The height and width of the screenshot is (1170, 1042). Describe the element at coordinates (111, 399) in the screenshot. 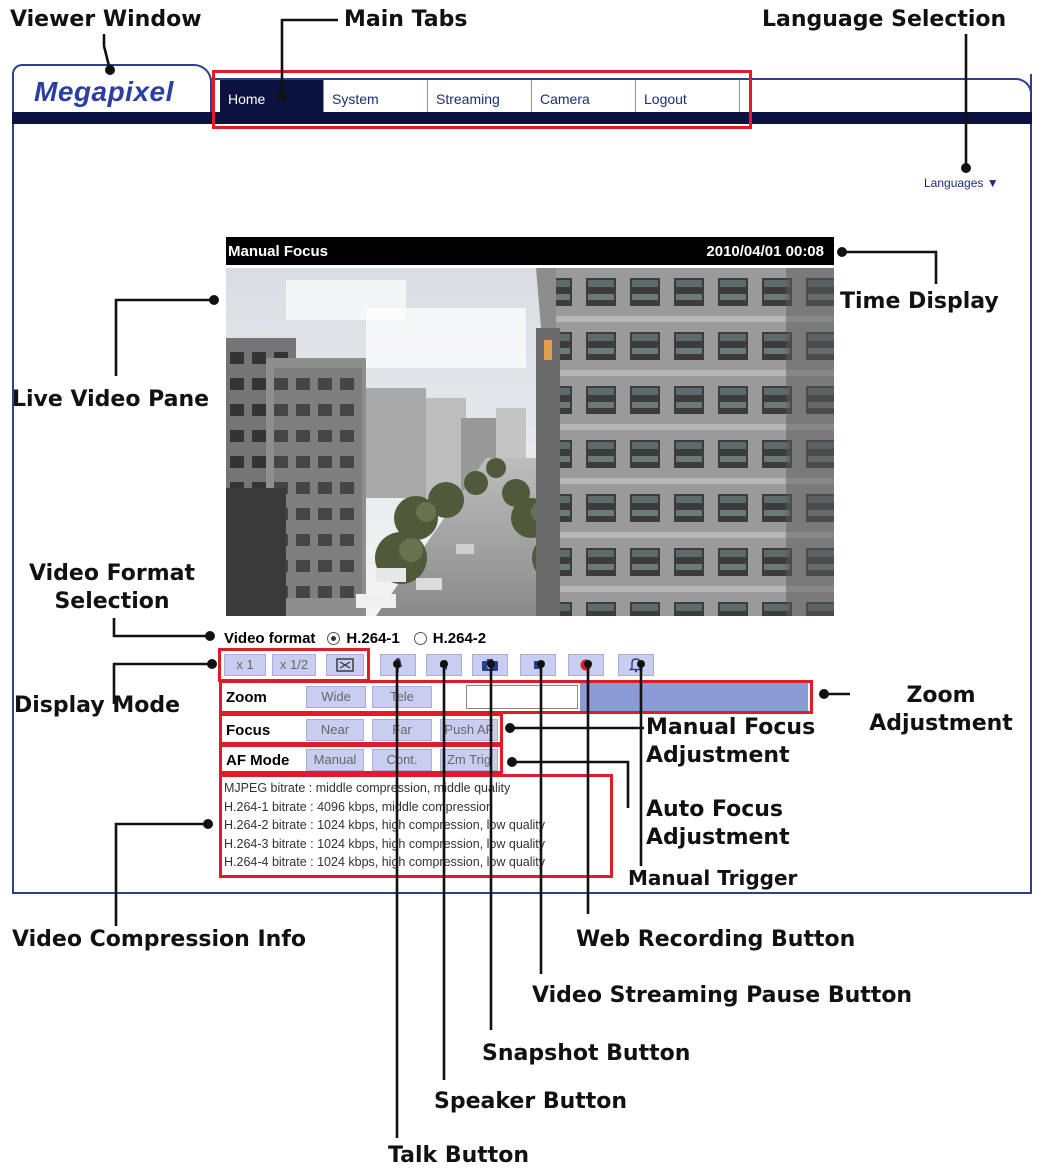

I see `callout-live-video-pane: Live Video Pane` at that location.